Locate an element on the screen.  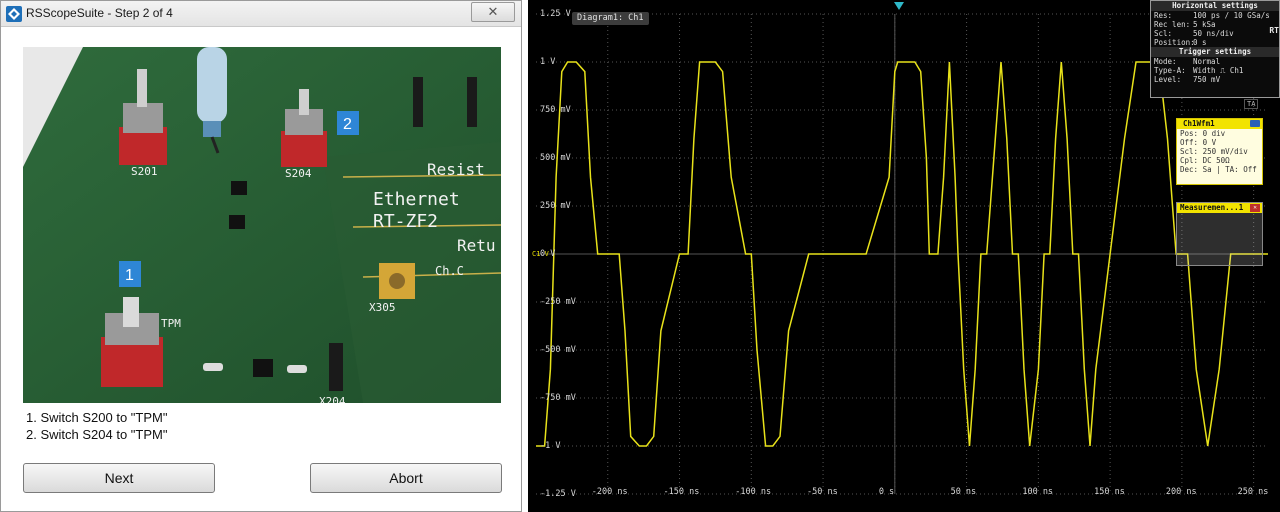
y-tick-label: -750 mV is located at coordinates (558, 398).